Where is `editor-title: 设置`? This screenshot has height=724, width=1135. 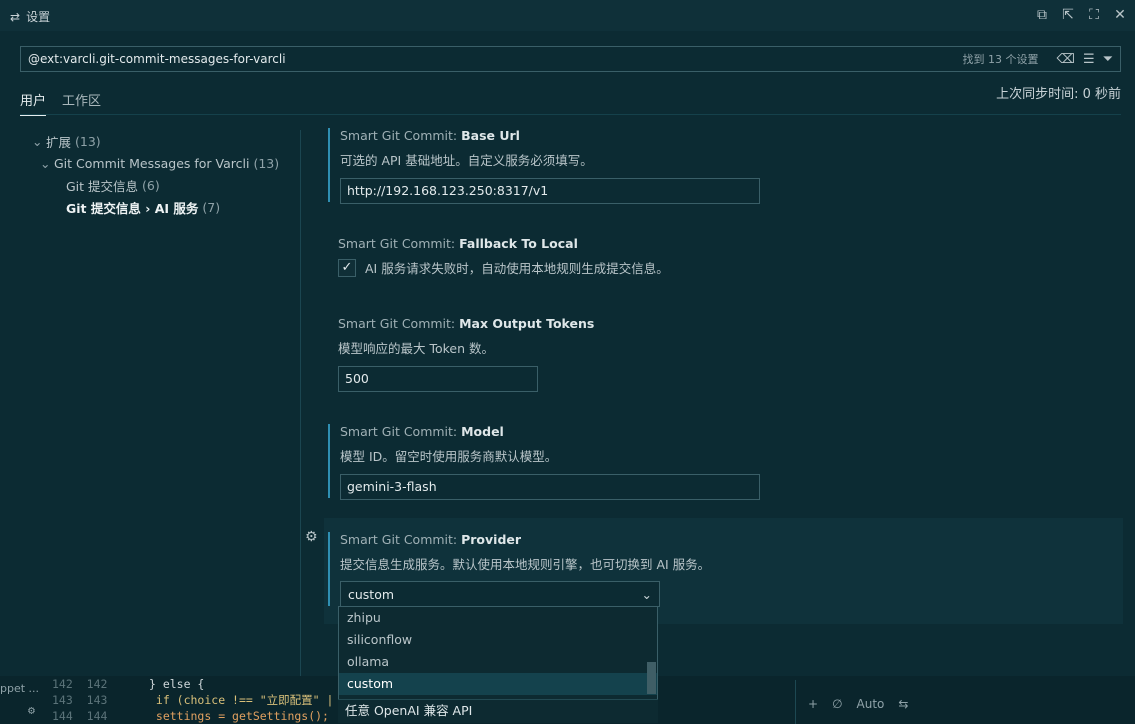 editor-title: 设置 is located at coordinates (38, 17).